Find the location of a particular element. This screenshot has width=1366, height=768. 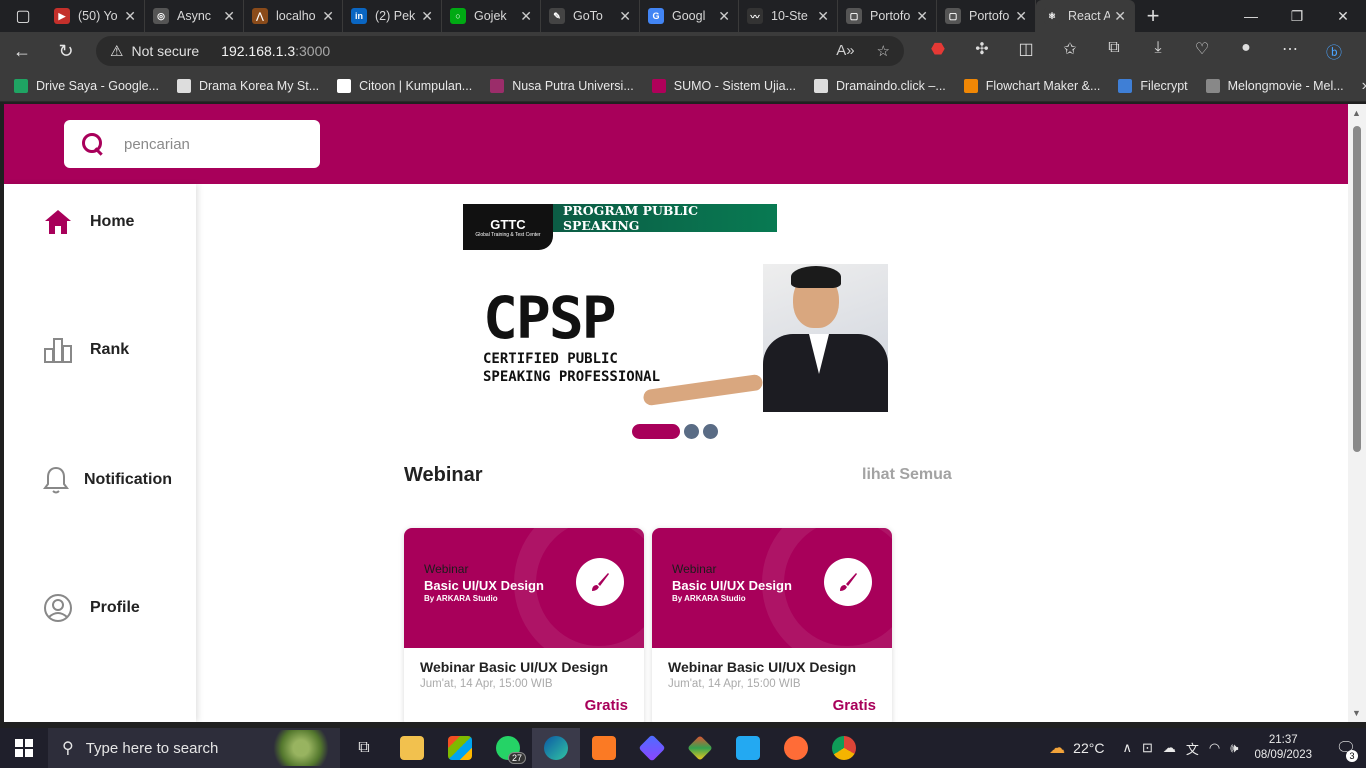

favorite-star-icon: ☆ is located at coordinates (883, 51).